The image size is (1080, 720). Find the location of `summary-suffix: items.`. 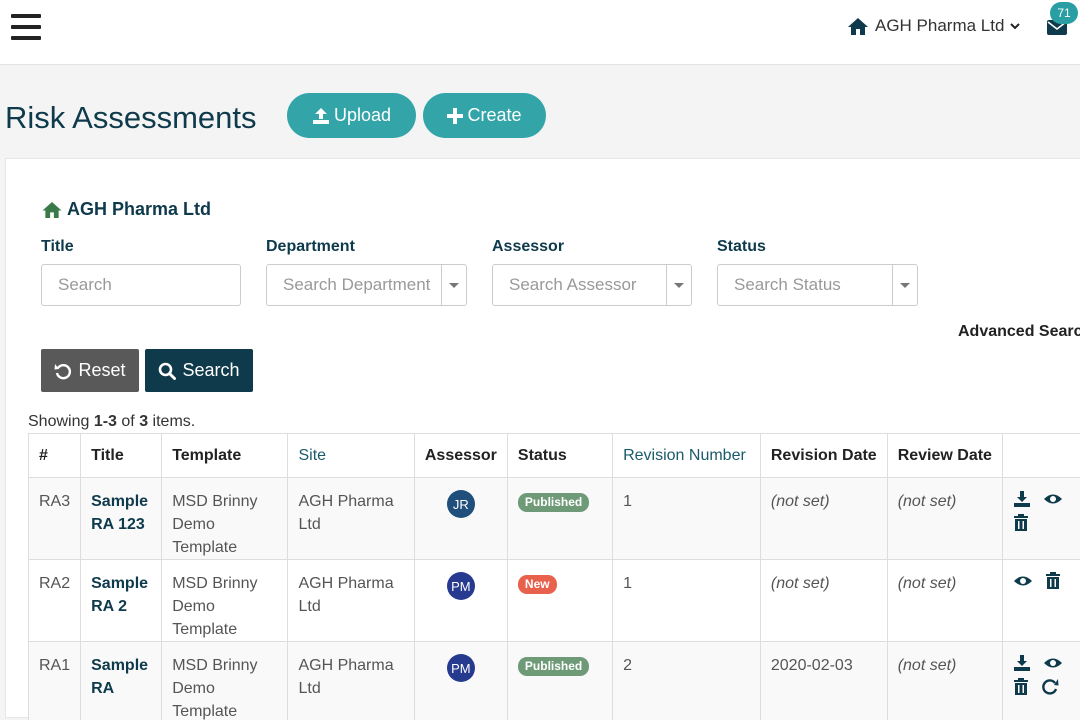

summary-suffix: items. is located at coordinates (172, 421).